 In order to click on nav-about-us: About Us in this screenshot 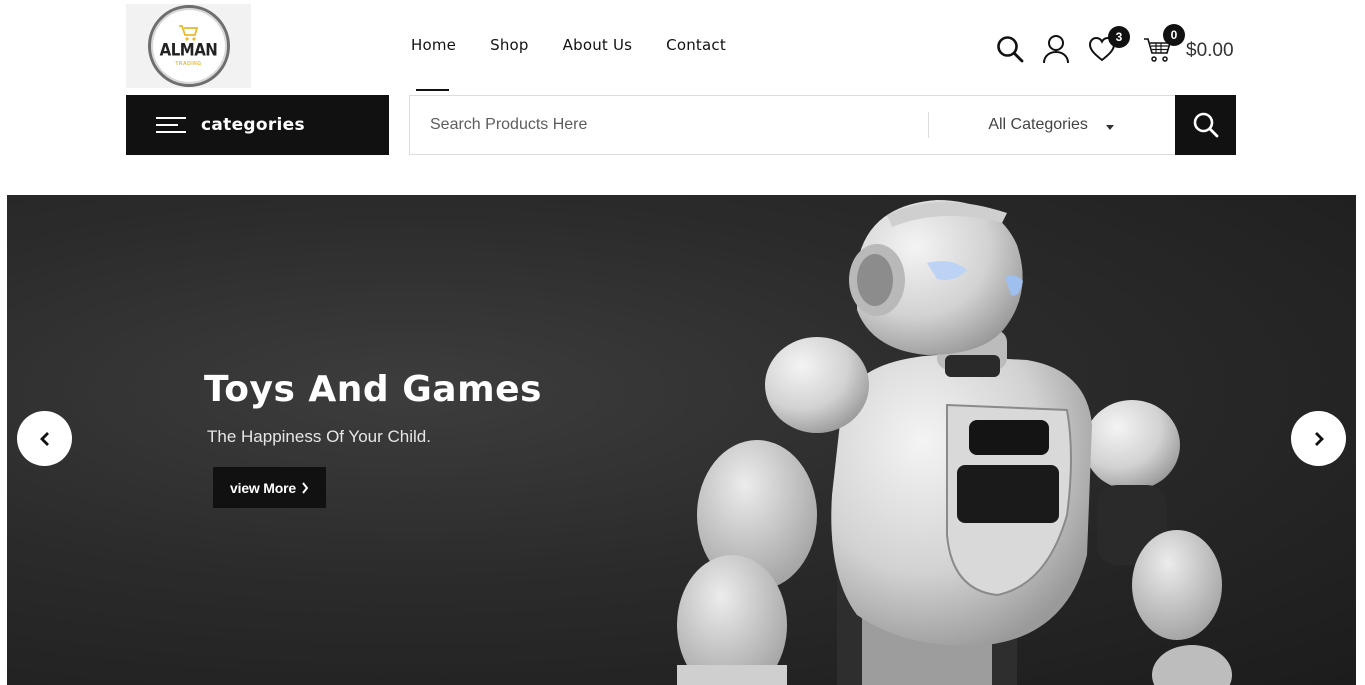, I will do `click(598, 46)`.